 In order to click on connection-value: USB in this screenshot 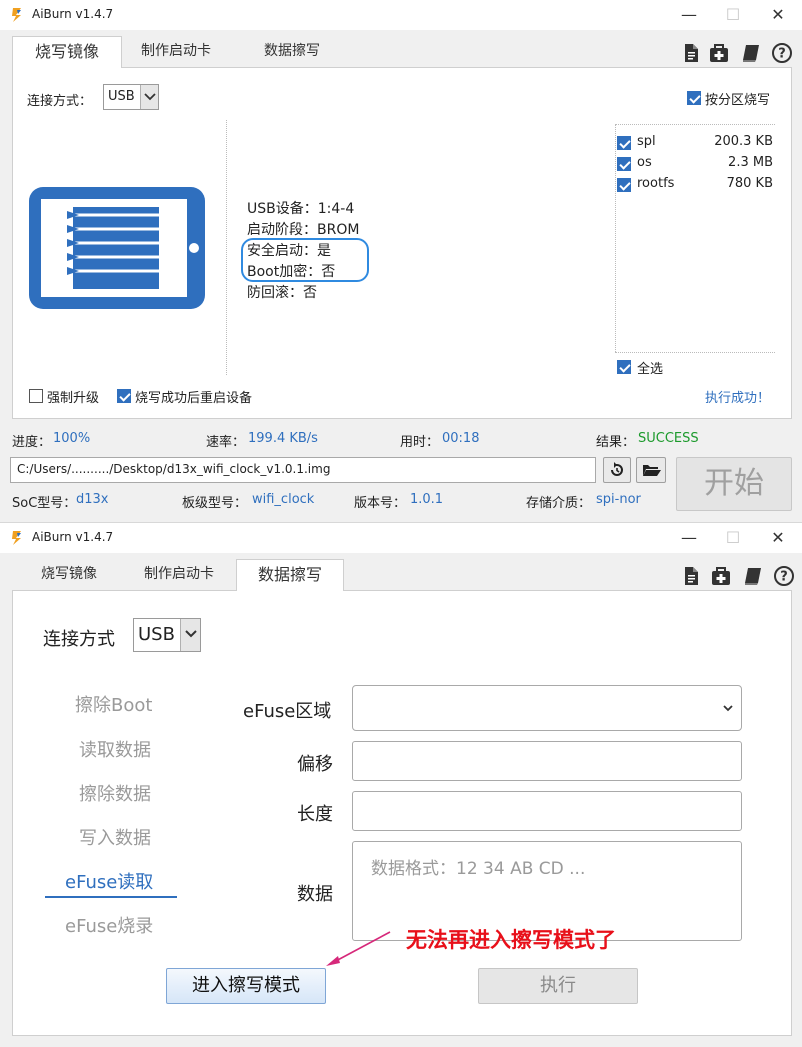, I will do `click(121, 96)`.